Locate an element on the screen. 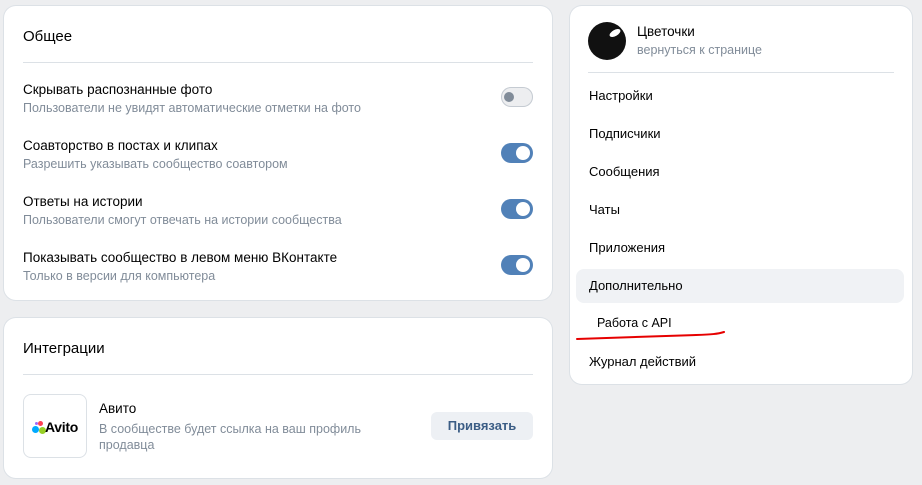  red-underline-annotation is located at coordinates (650, 335).